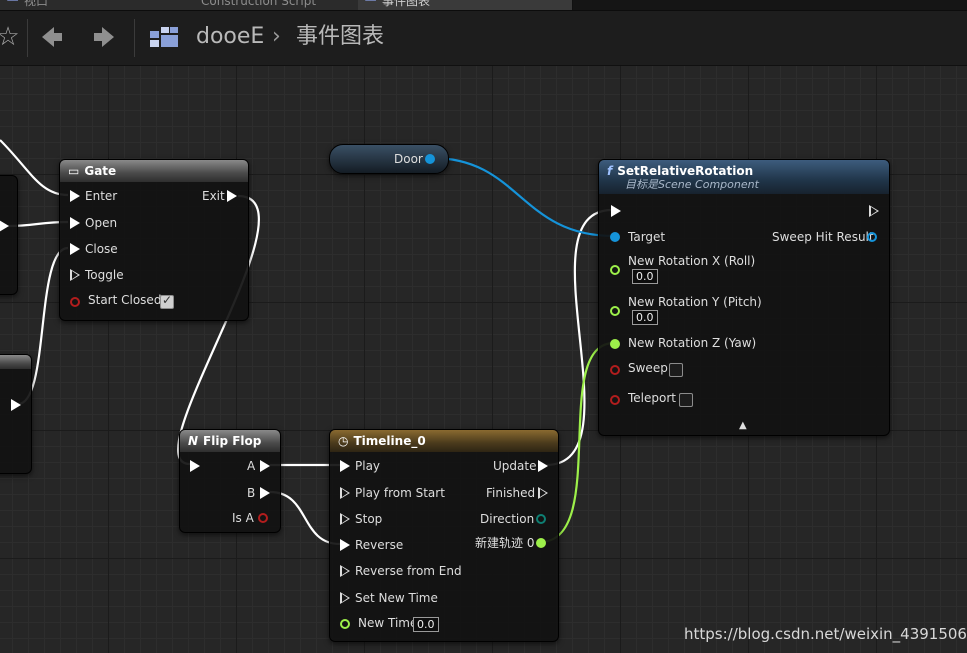 The width and height of the screenshot is (967, 653). What do you see at coordinates (52, 37) in the screenshot?
I see `back-arrow-icon` at bounding box center [52, 37].